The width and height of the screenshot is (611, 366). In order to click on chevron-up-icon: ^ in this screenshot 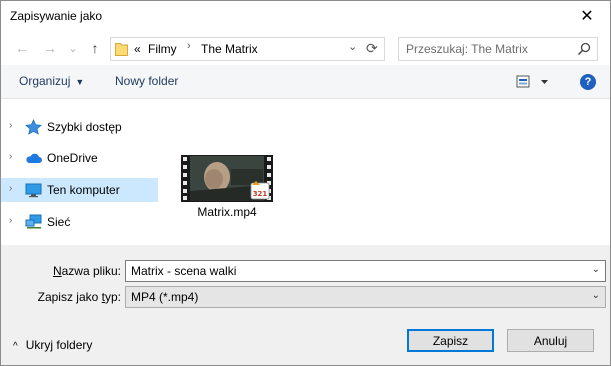, I will do `click(15, 346)`.